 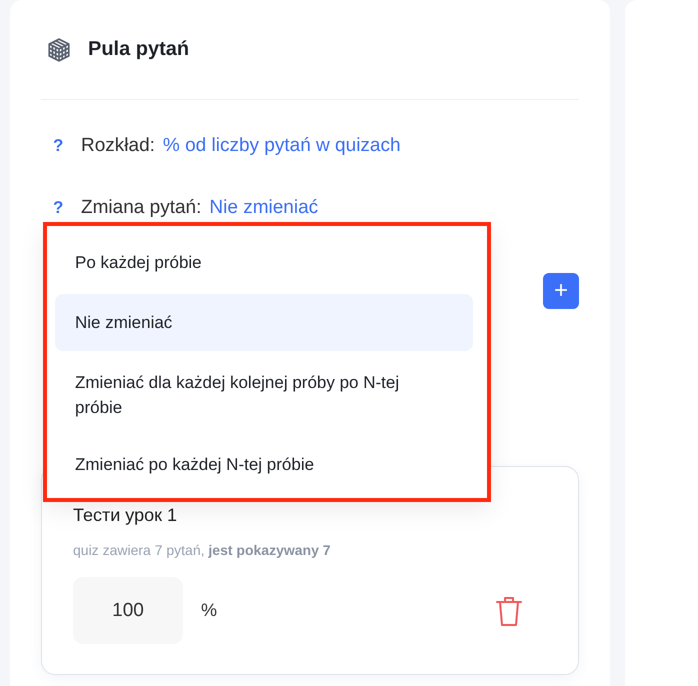 What do you see at coordinates (561, 291) in the screenshot?
I see `add-button: +` at bounding box center [561, 291].